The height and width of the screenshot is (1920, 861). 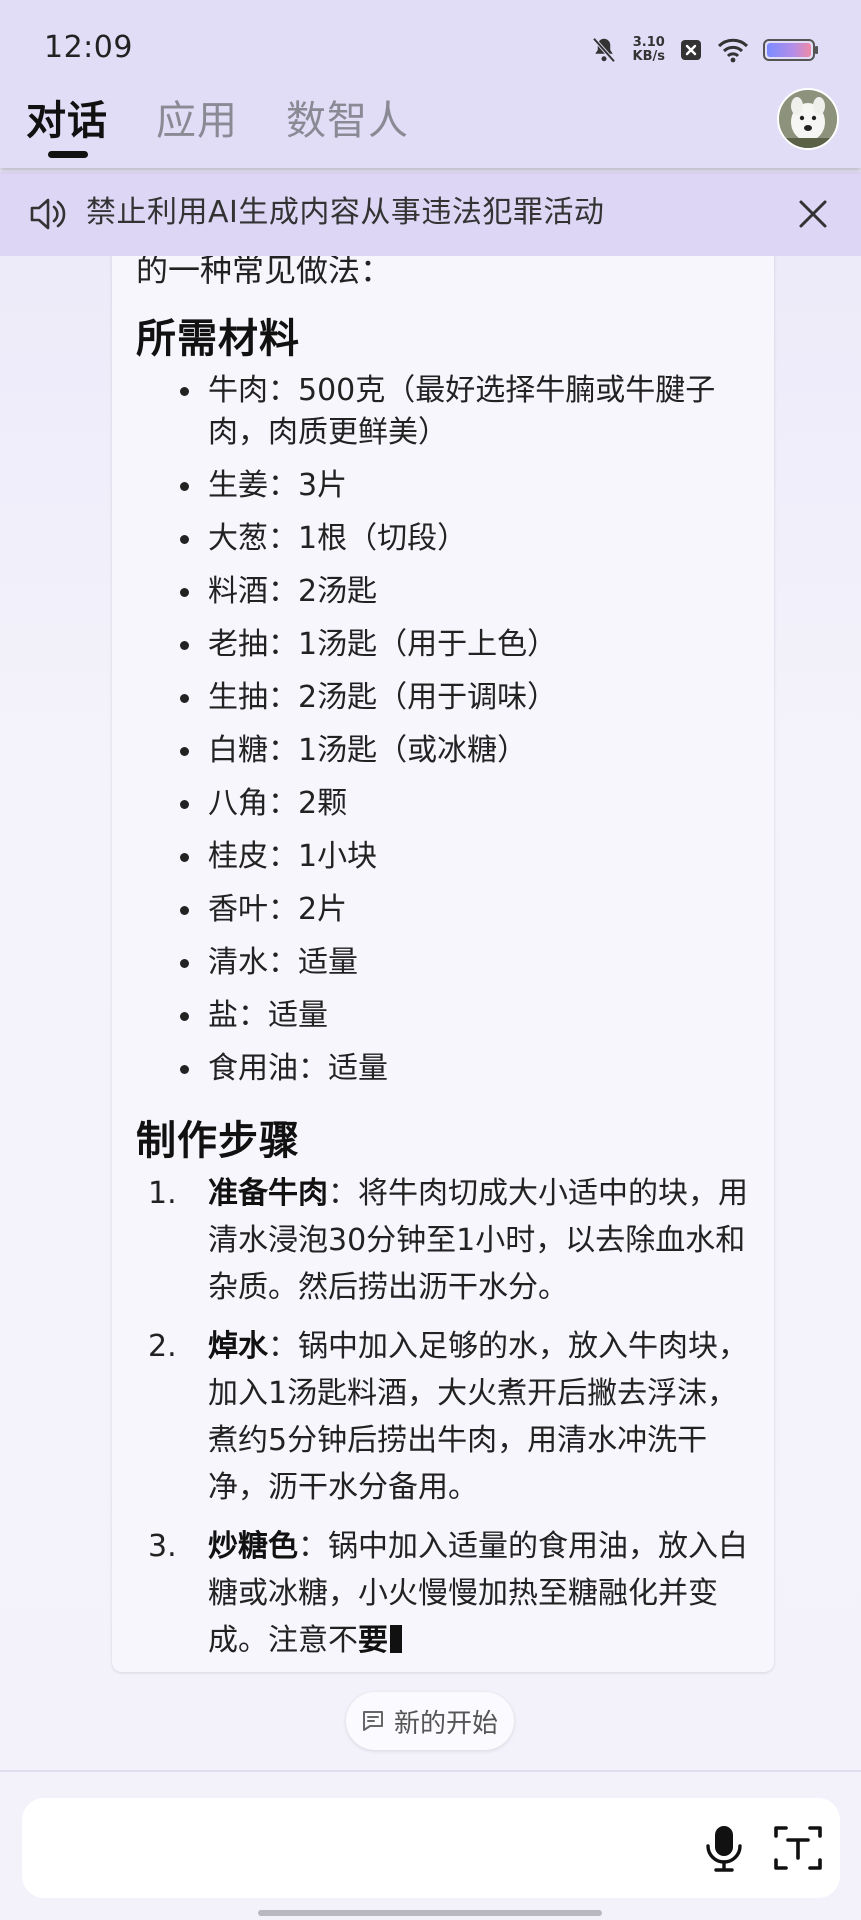 What do you see at coordinates (88, 47) in the screenshot?
I see `status-time: 12:09` at bounding box center [88, 47].